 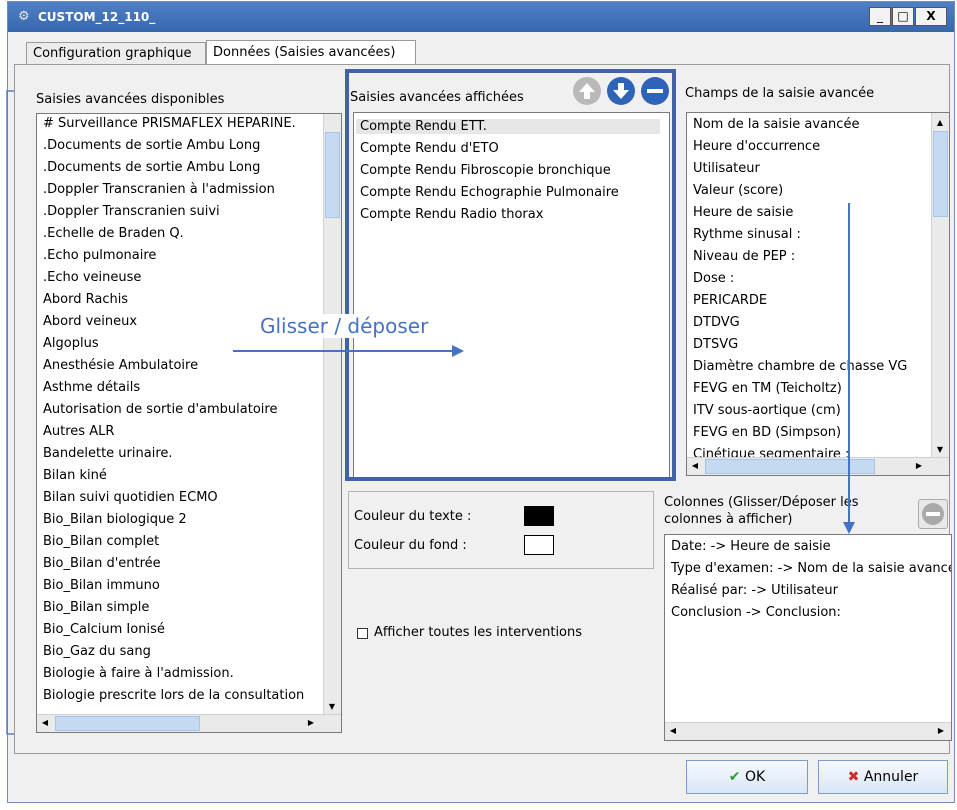 What do you see at coordinates (10, 412) in the screenshot?
I see `left-bracket-line` at bounding box center [10, 412].